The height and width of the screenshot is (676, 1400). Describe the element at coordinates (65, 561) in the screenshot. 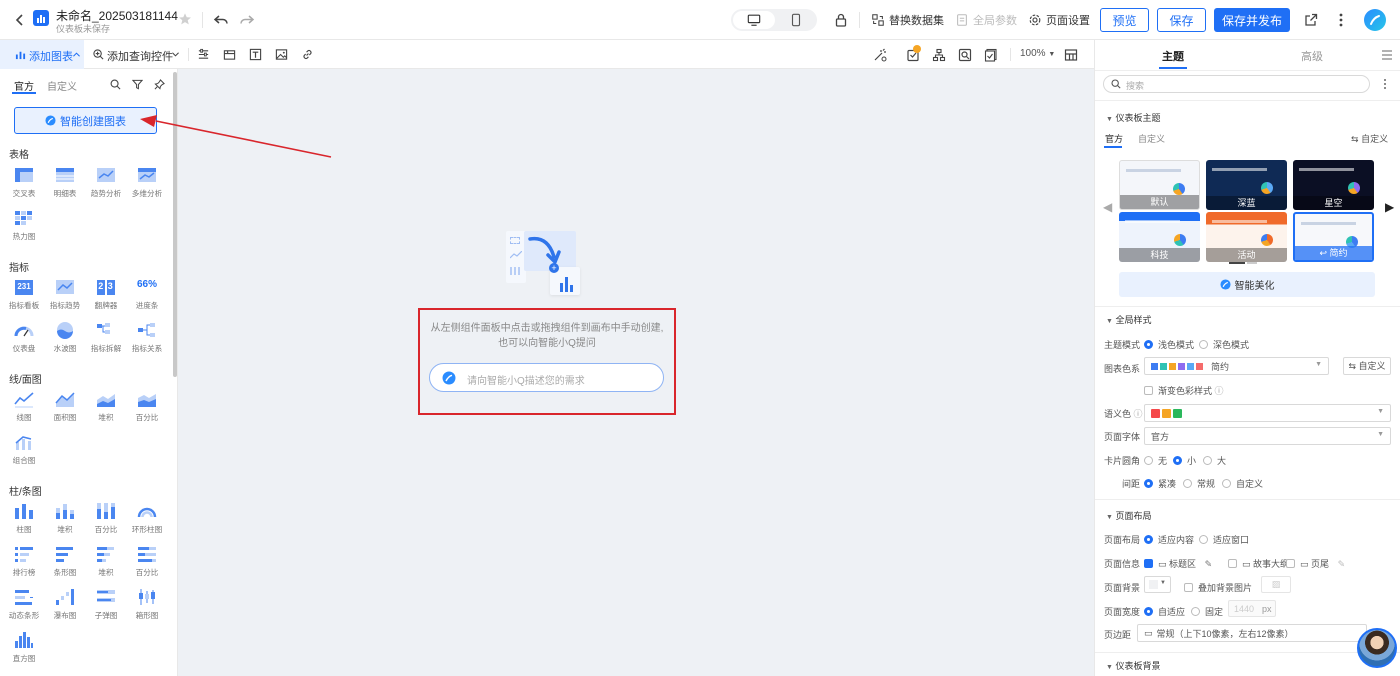

I see `chart-type-bar-5: 条形图` at that location.